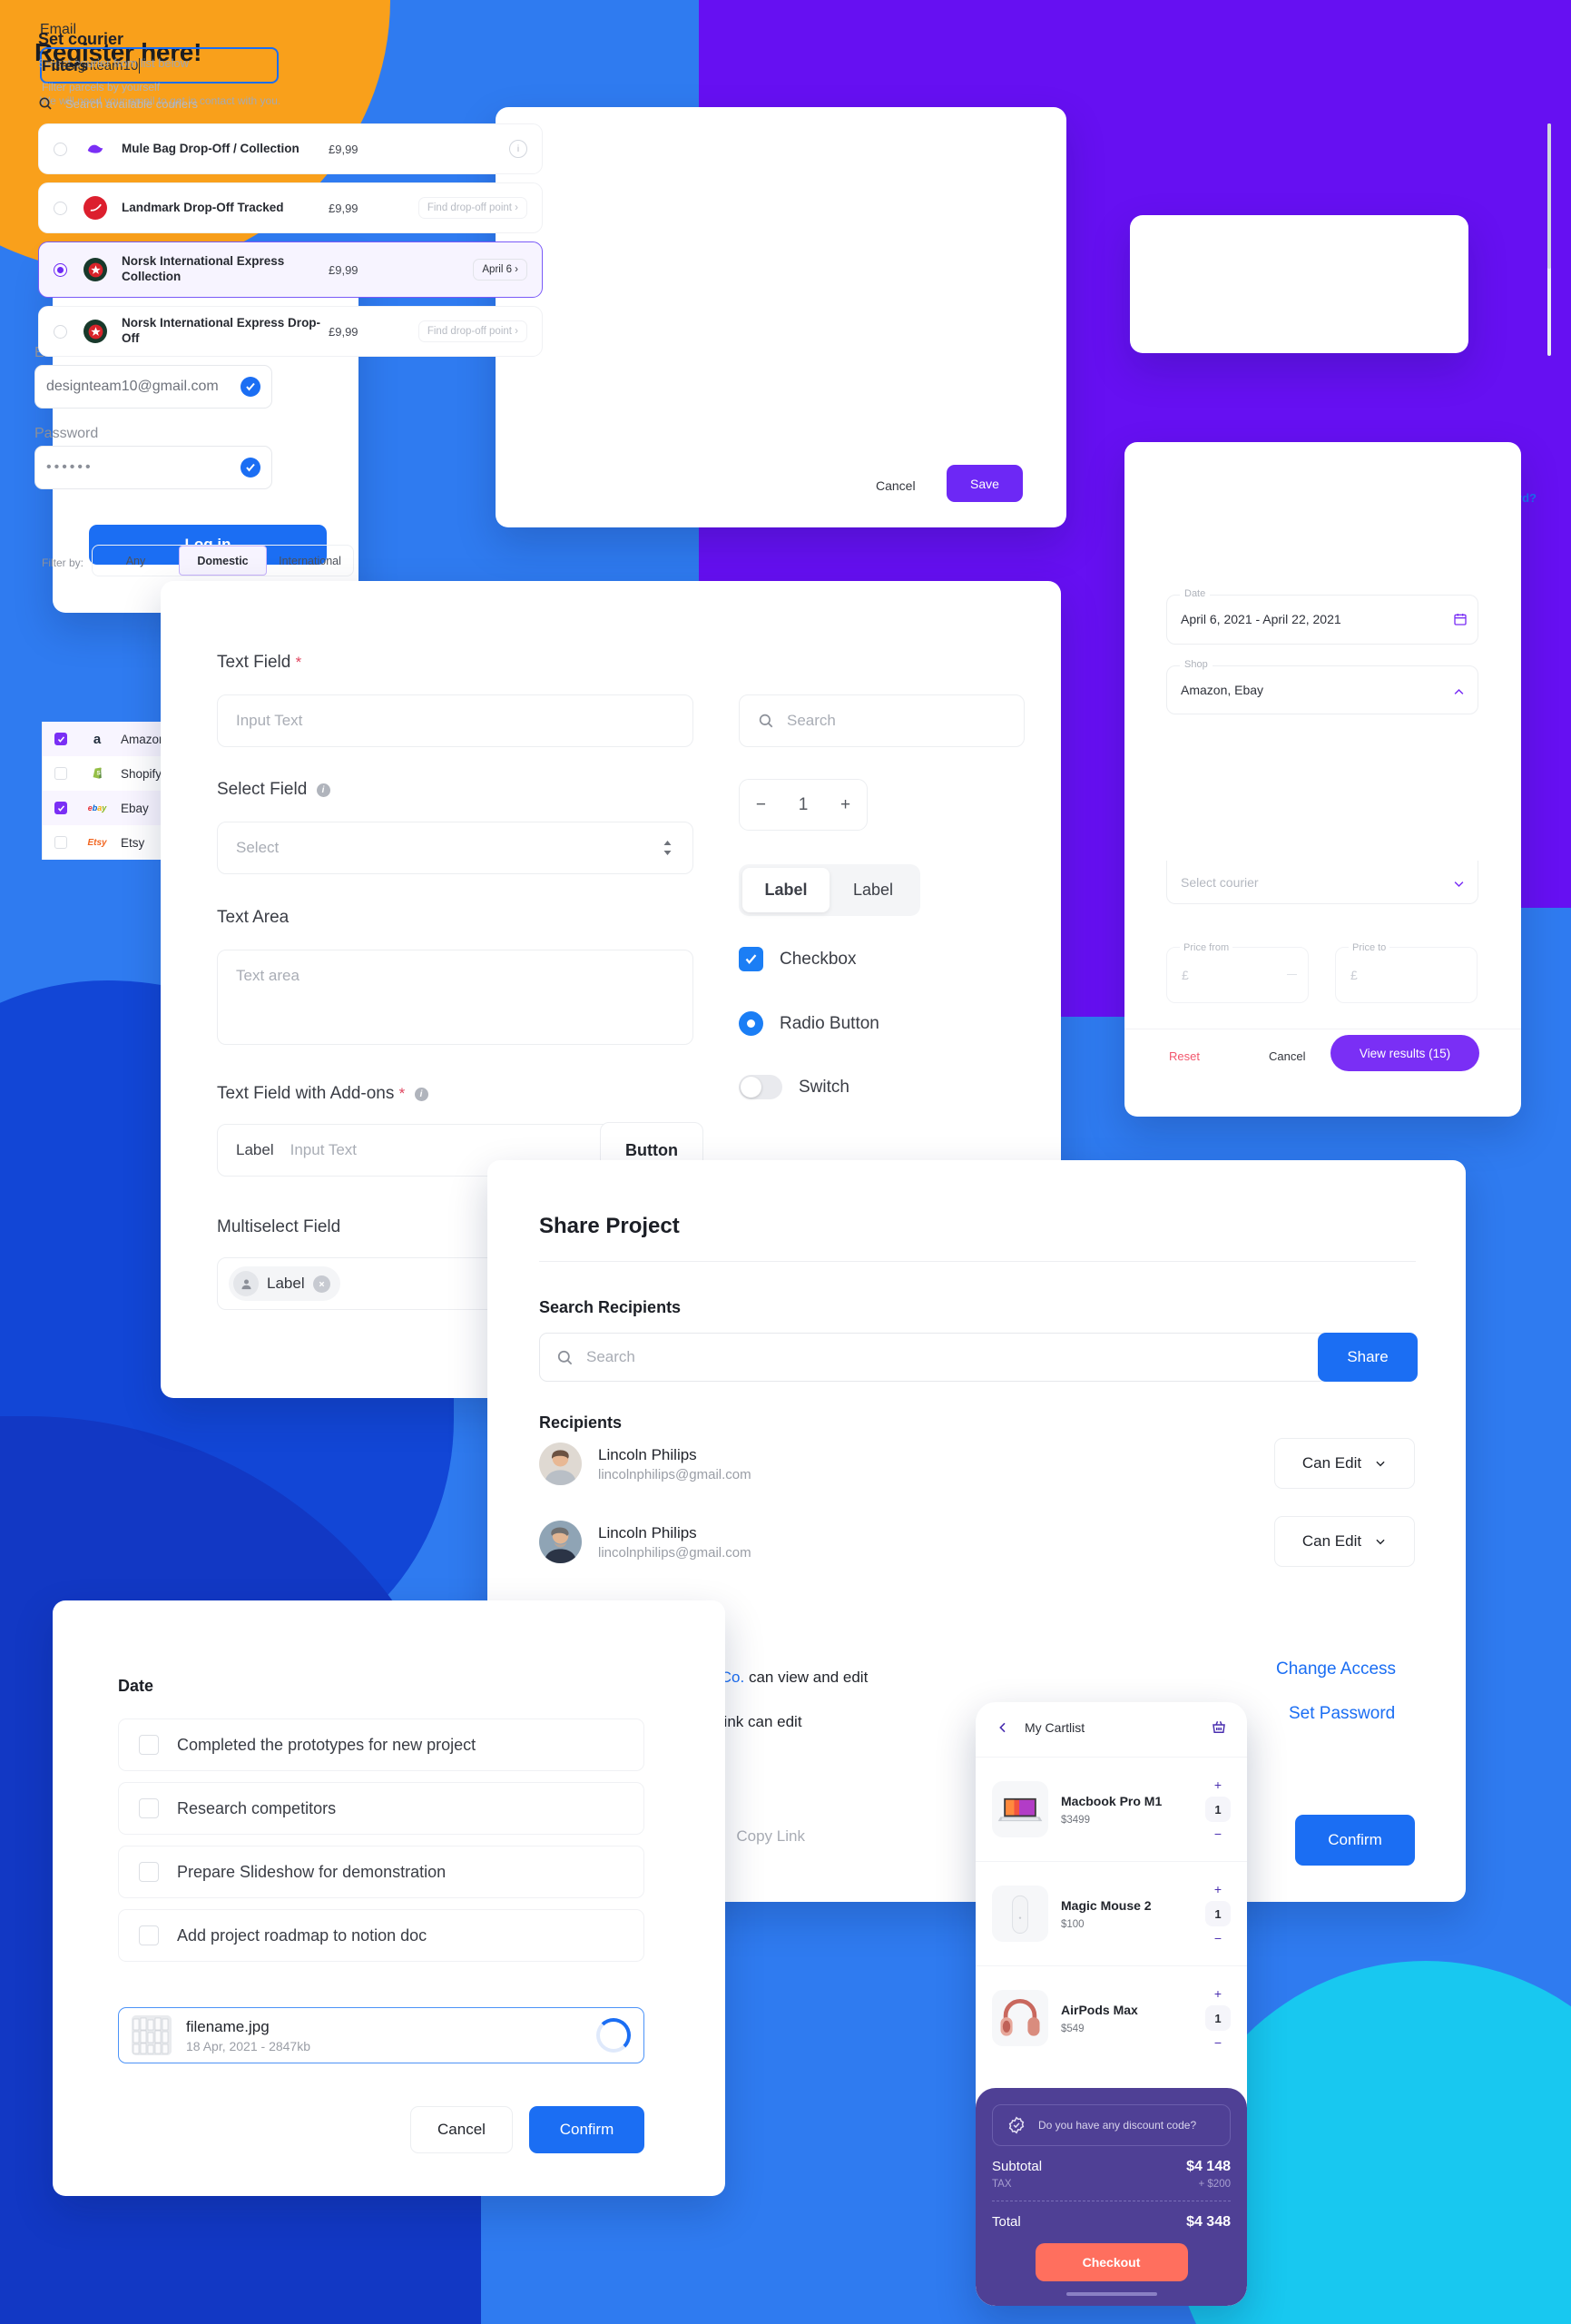  I want to click on price-from-field: £, so click(1237, 975).